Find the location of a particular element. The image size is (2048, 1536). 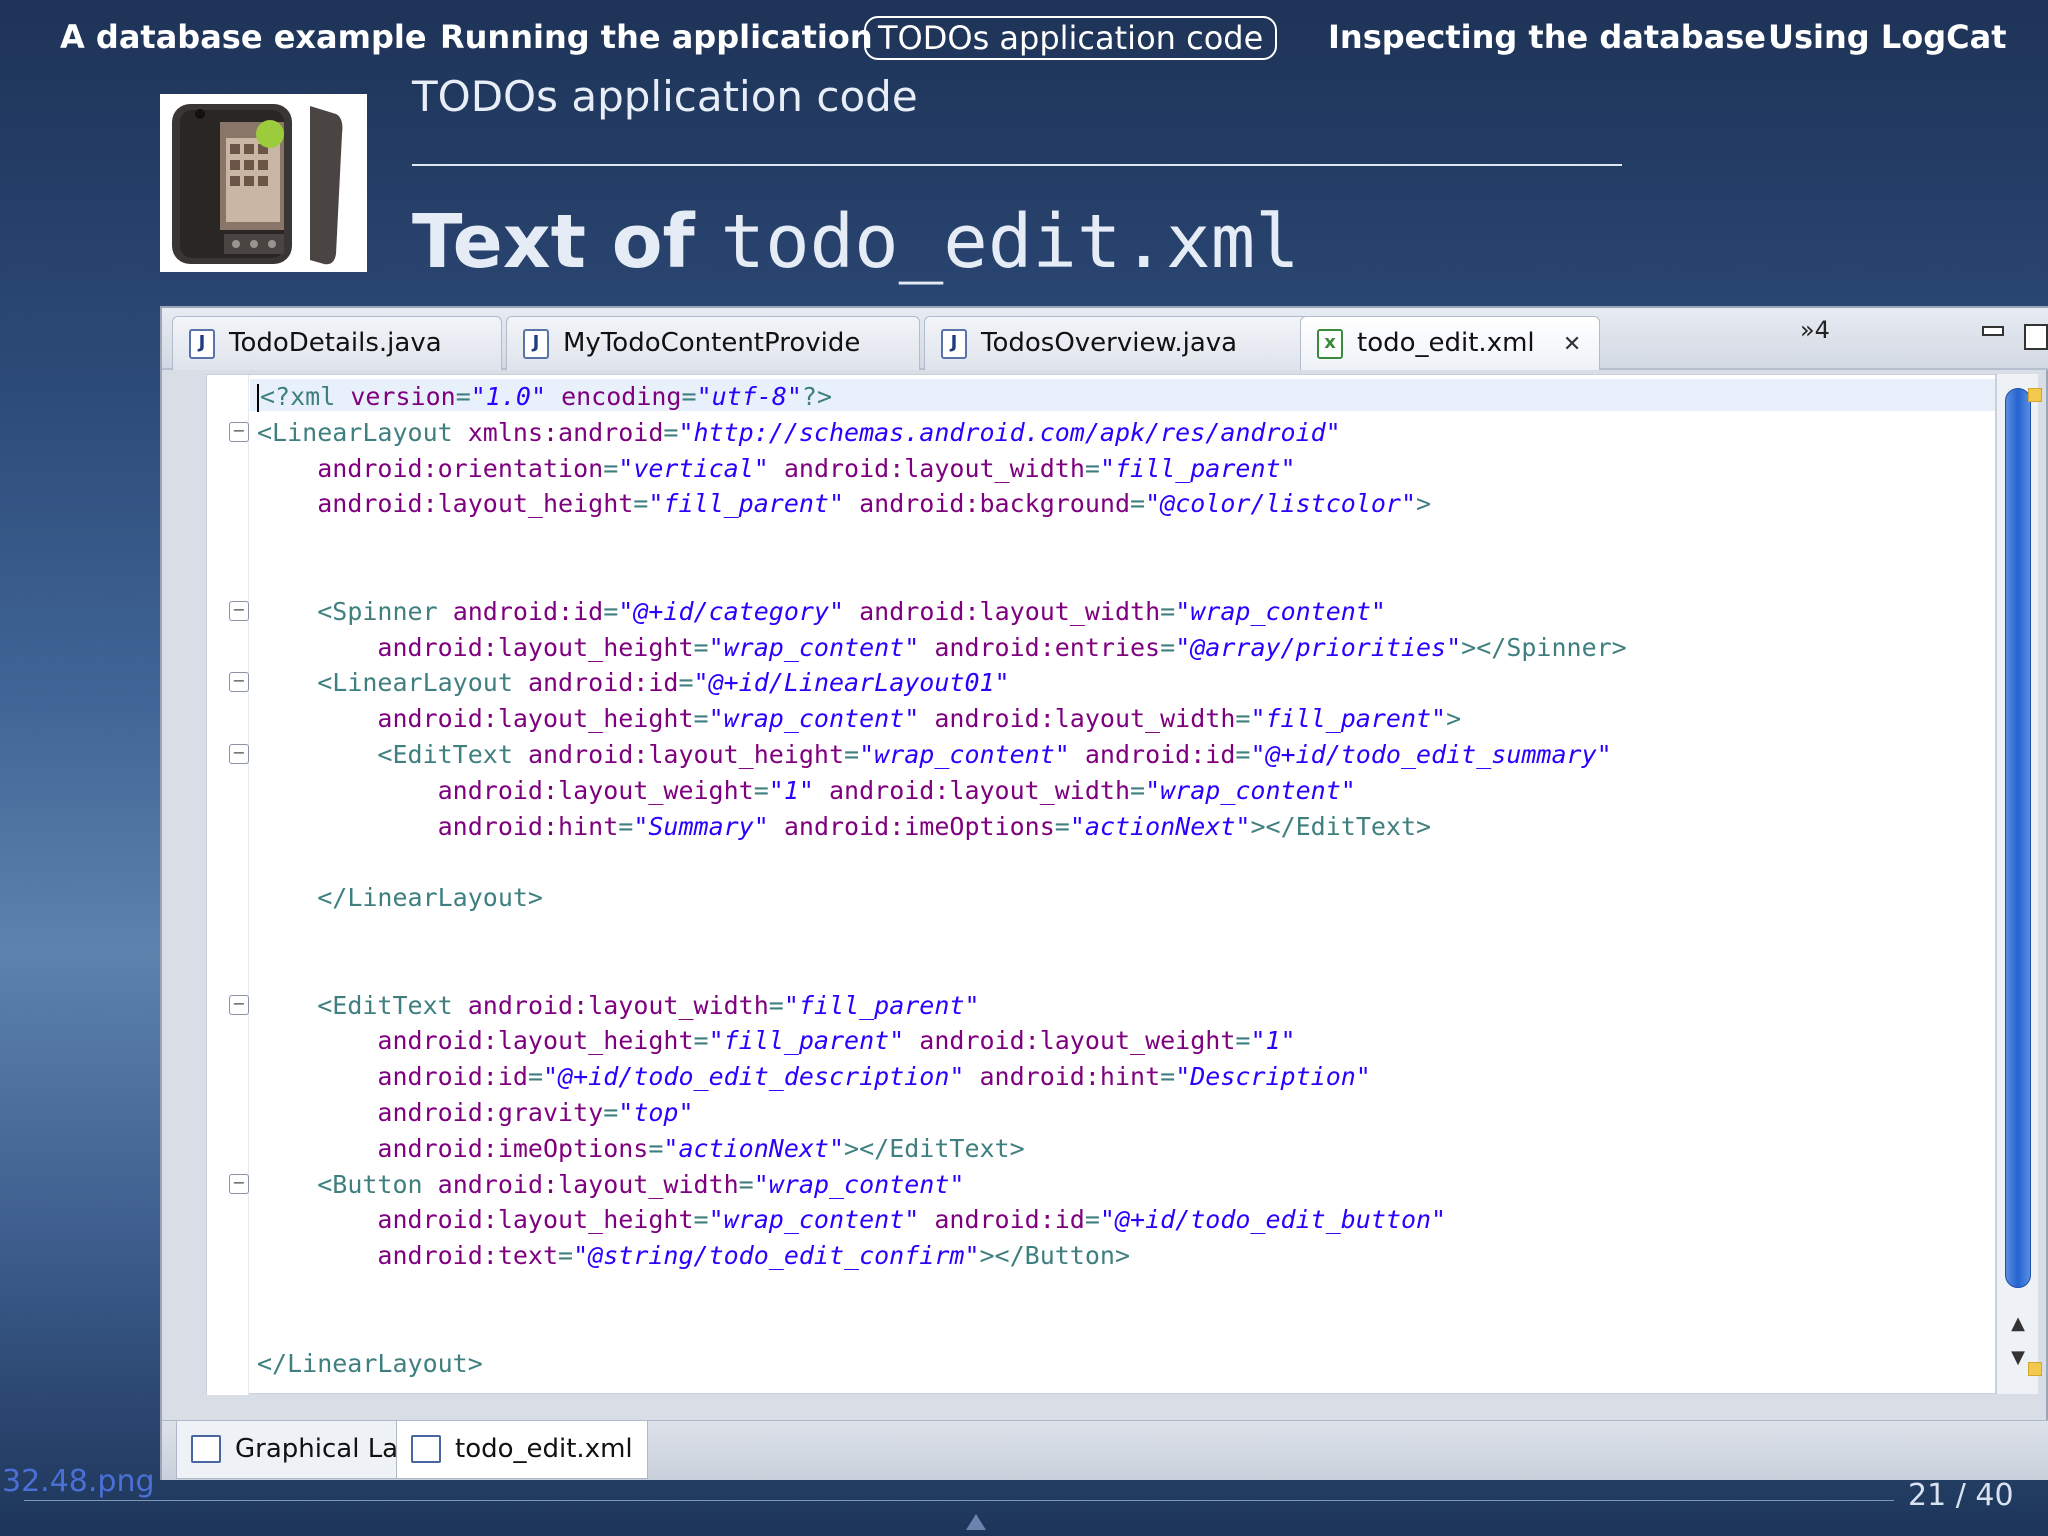

tab-label: todo_edit.xml is located at coordinates (1446, 343).